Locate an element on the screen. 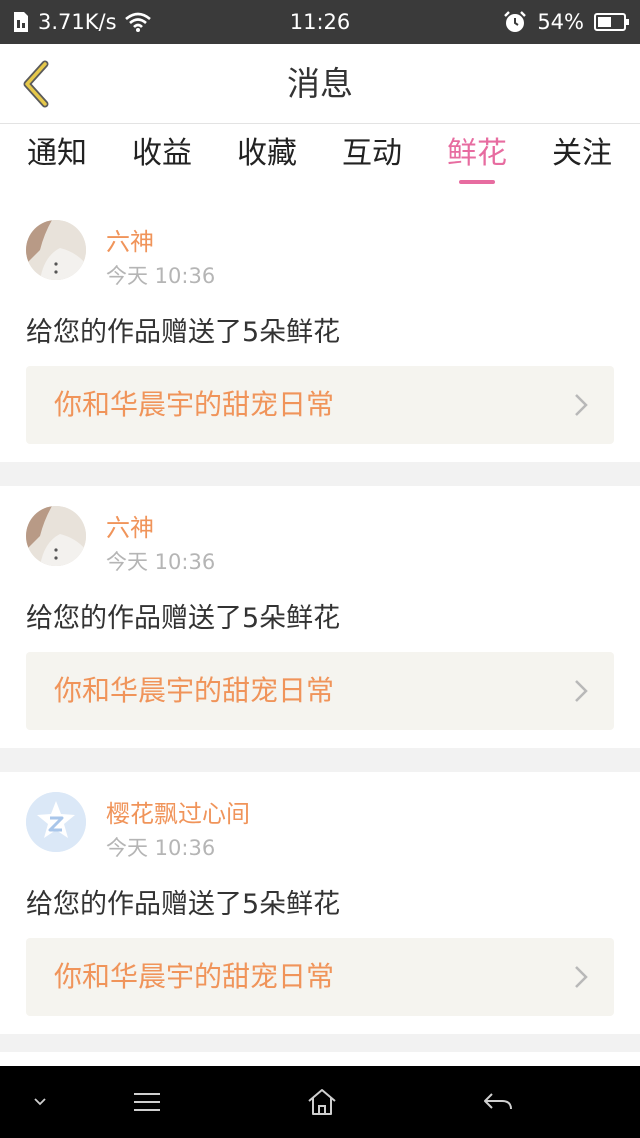 The image size is (640, 1138). status-right: 54% is located at coordinates (566, 22).